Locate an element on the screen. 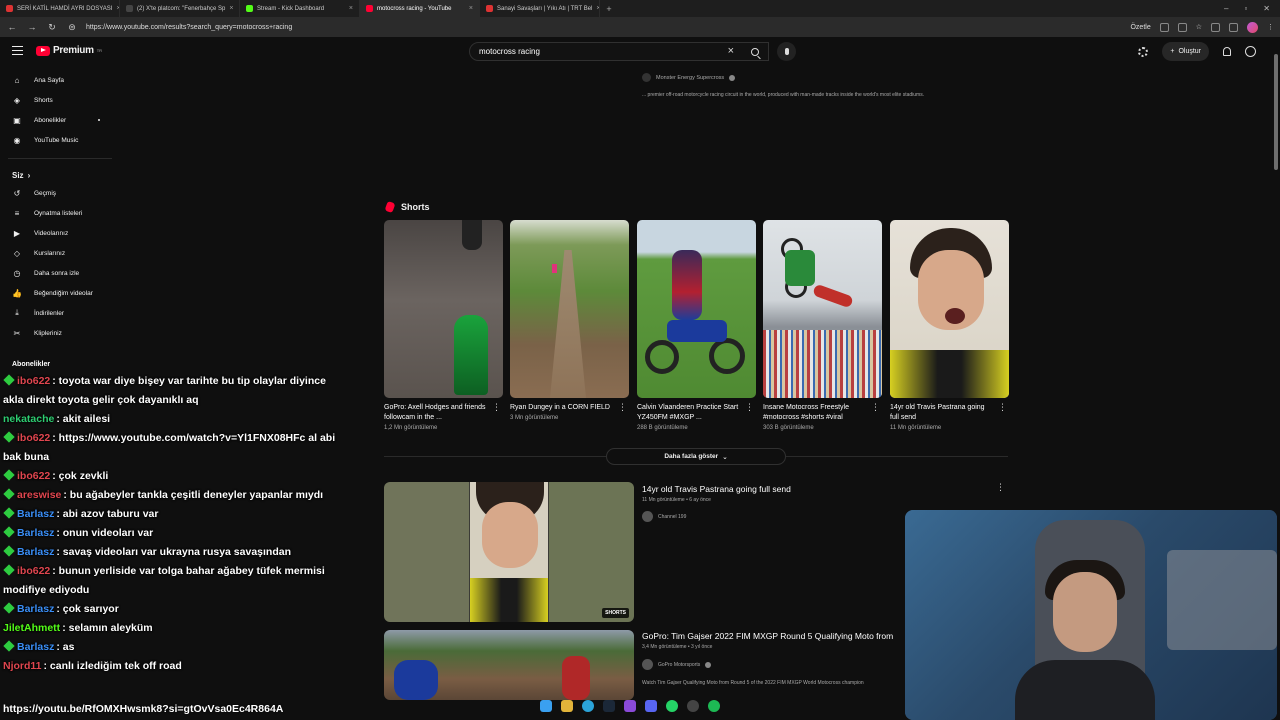  sidebar-item-home: ⌂ Ana Sayfa is located at coordinates (60, 80).